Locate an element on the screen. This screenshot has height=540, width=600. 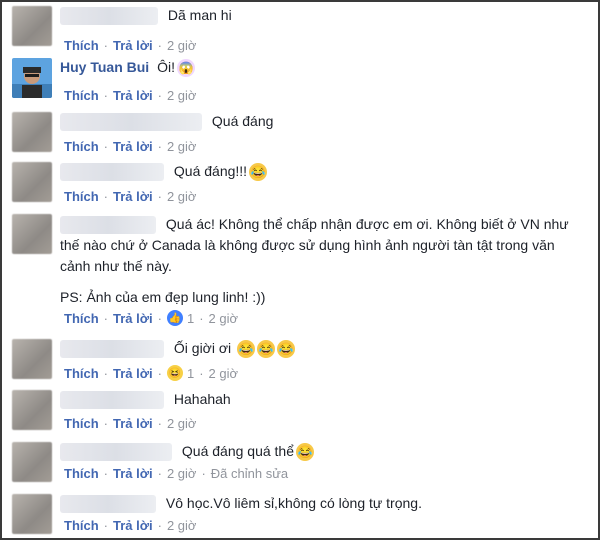
comment-body: Quá đáng!!! 😂 is located at coordinates (324, 172).